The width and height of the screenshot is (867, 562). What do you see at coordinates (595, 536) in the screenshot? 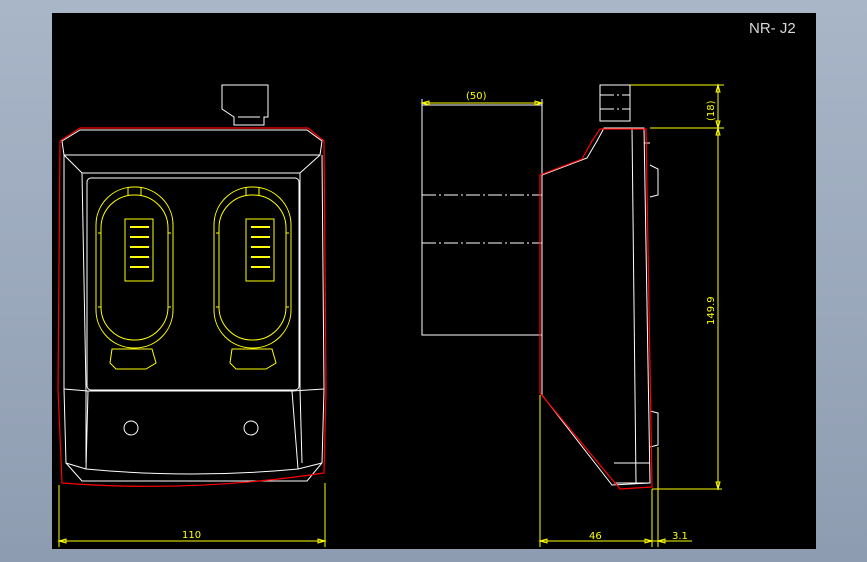
I see `dimension-depth-label: 46` at bounding box center [595, 536].